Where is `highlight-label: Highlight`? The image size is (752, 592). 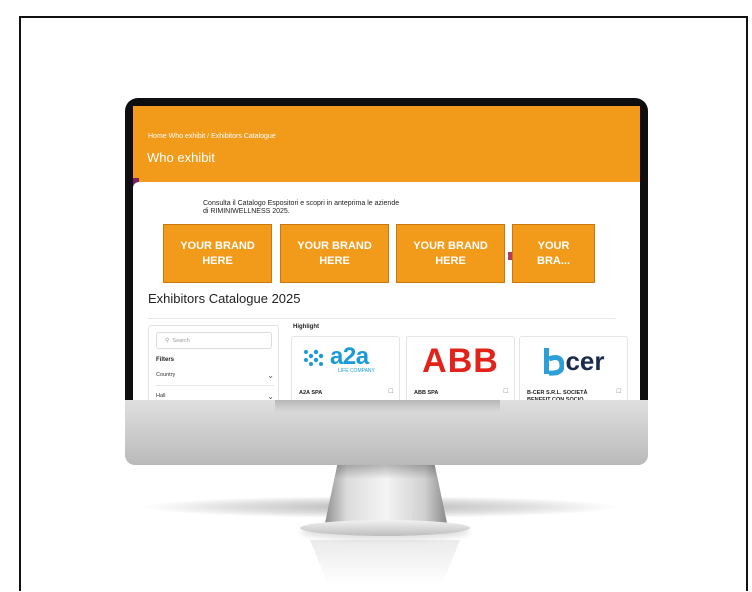 highlight-label: Highlight is located at coordinates (306, 327).